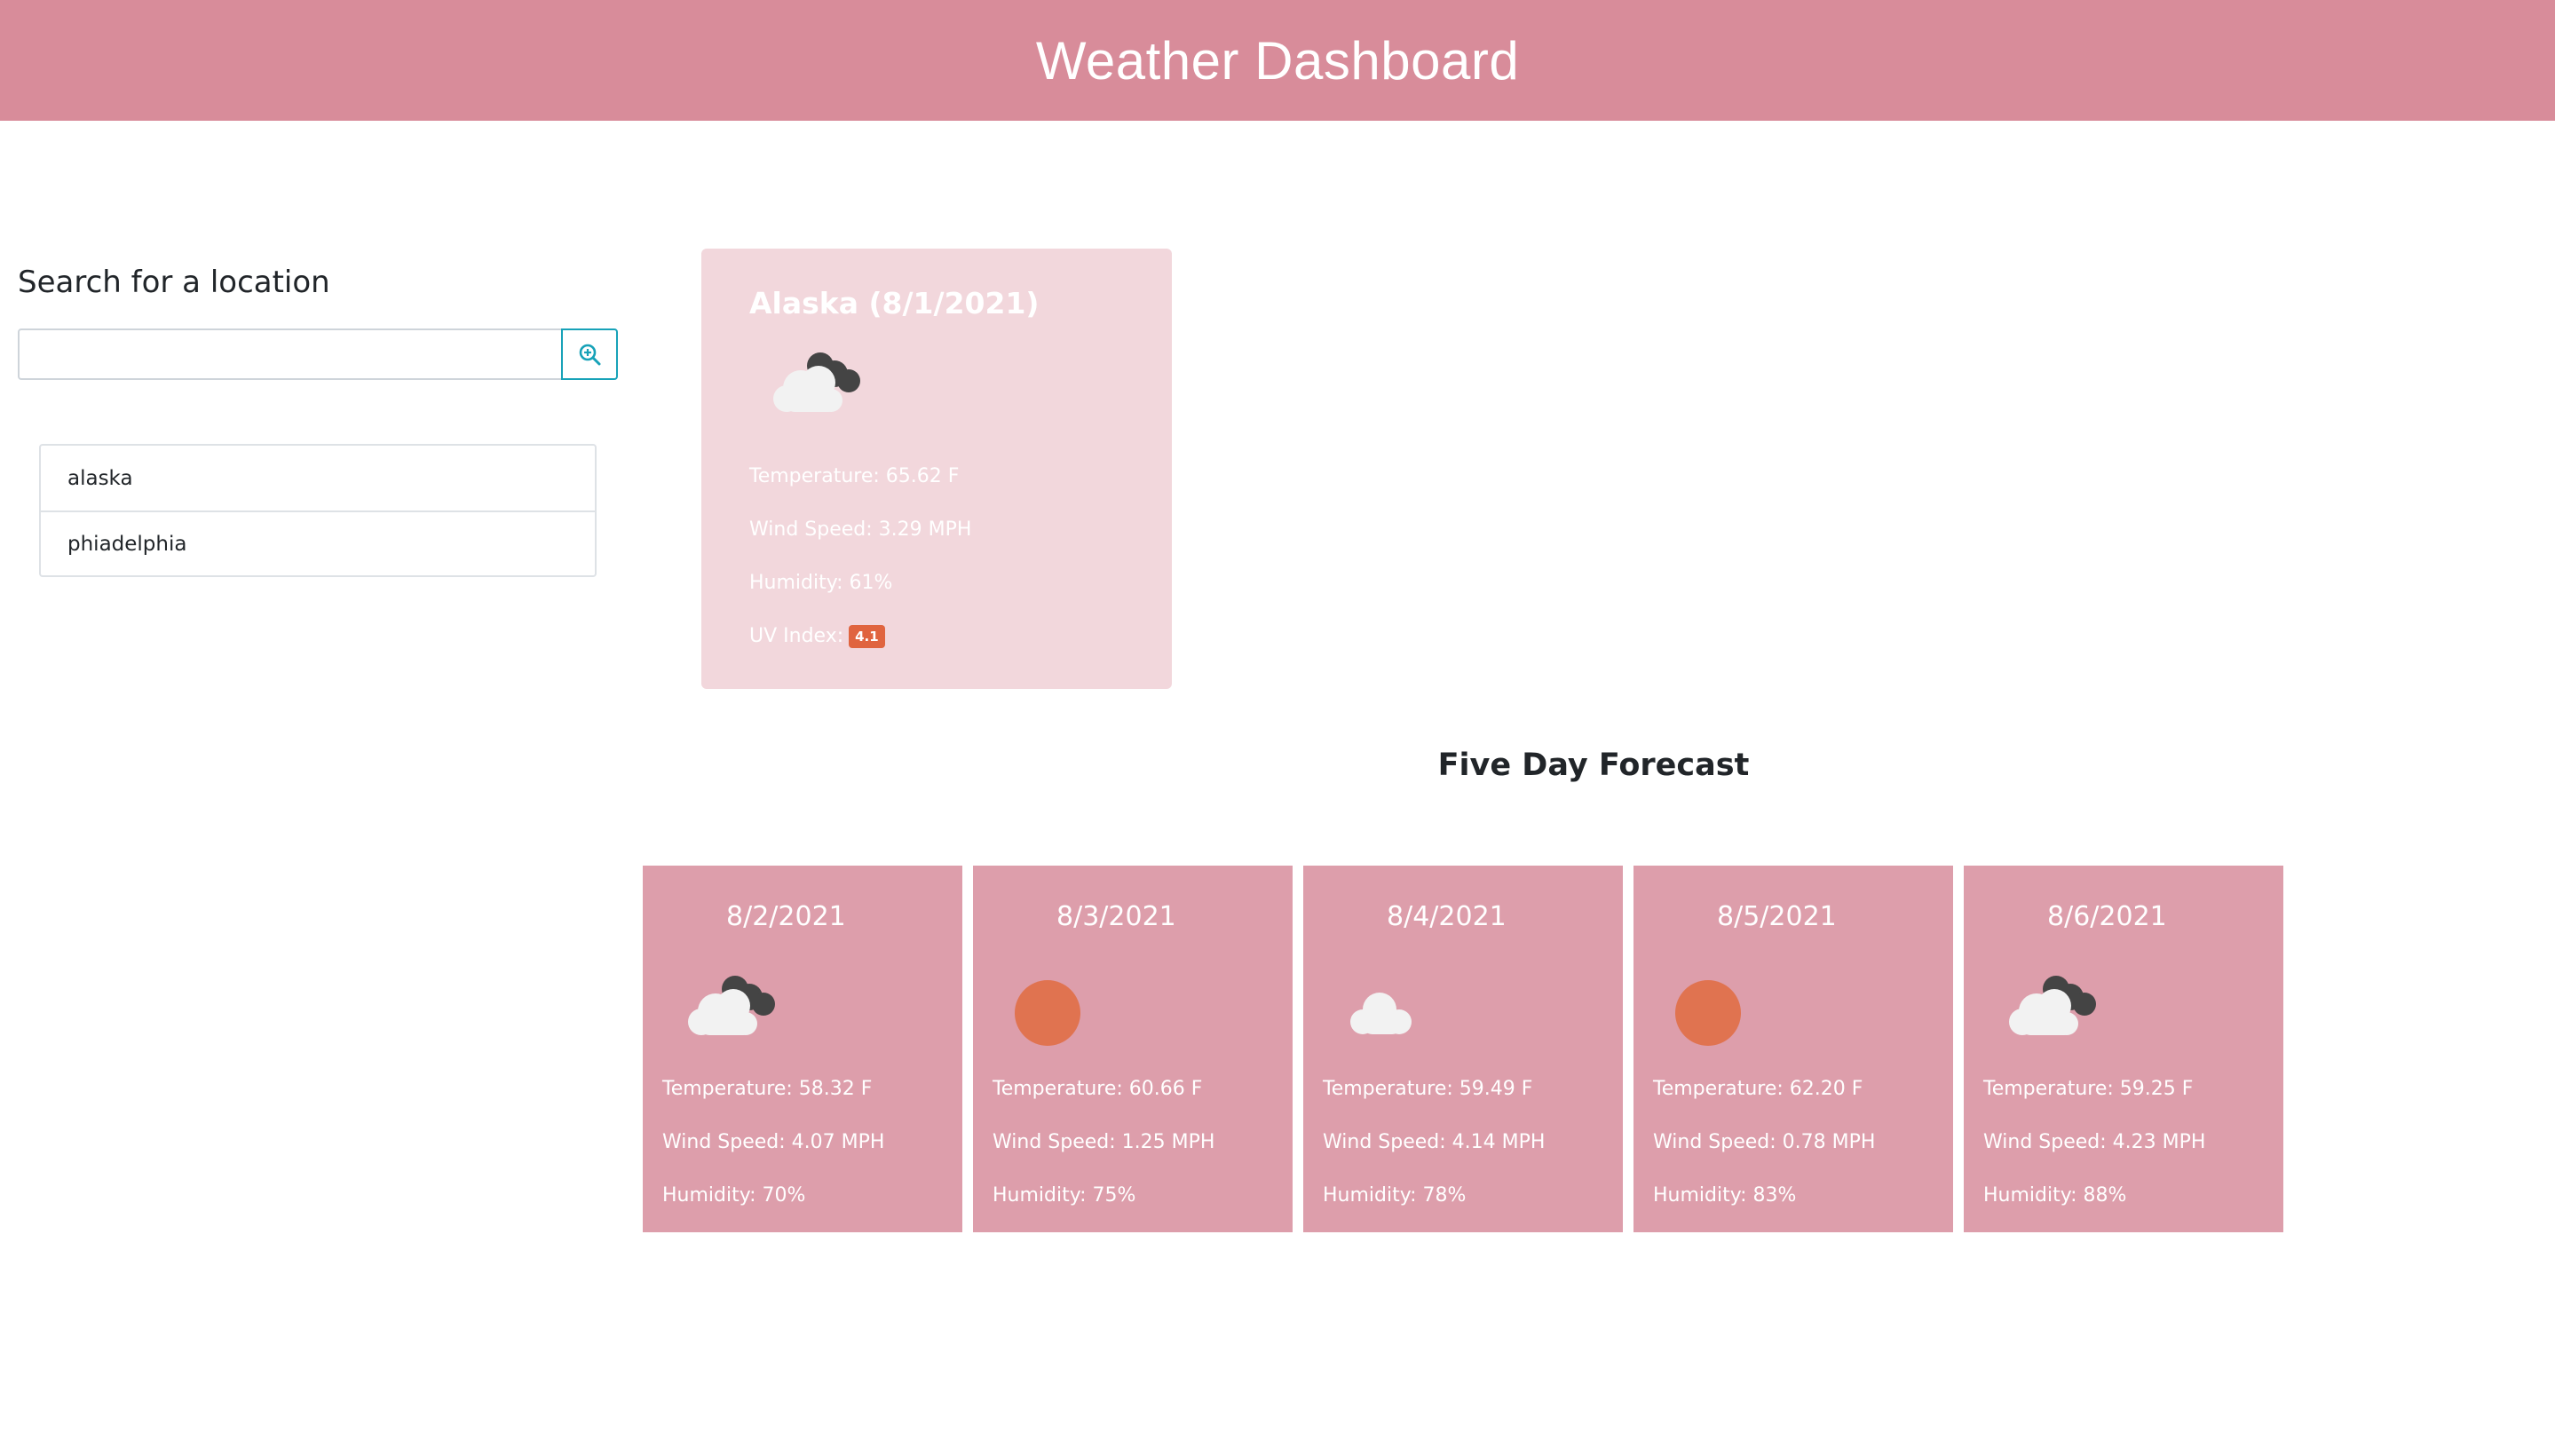  What do you see at coordinates (318, 478) in the screenshot?
I see `history-item: alaska` at bounding box center [318, 478].